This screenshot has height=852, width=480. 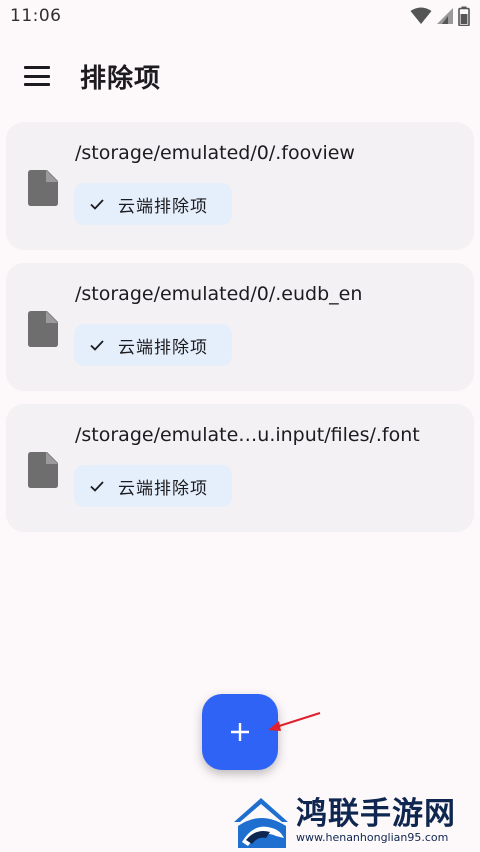 I want to click on watermark-url: www.henanhonglian95.com, so click(x=372, y=837).